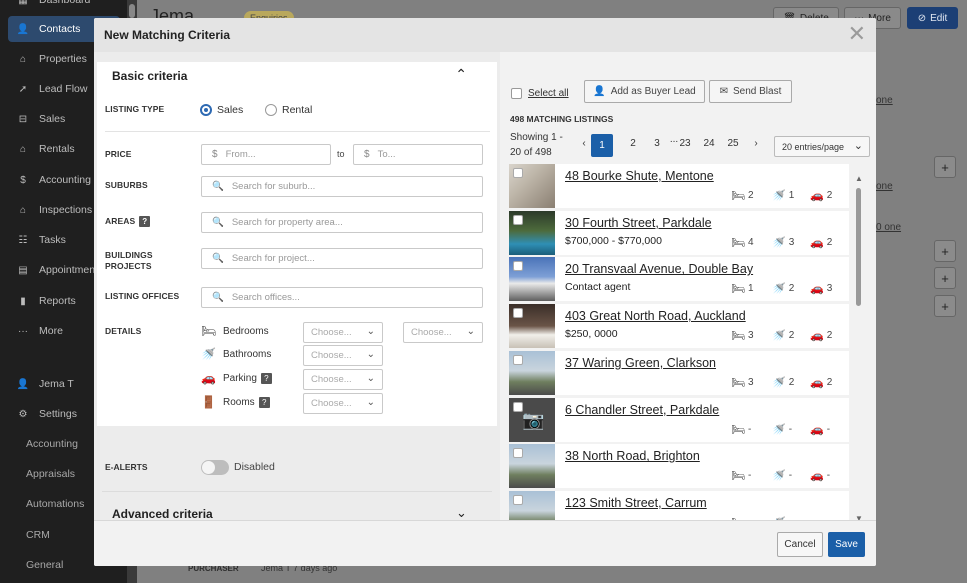 This screenshot has height=583, width=967. I want to click on settings-sub-item: Automations, so click(55, 504).